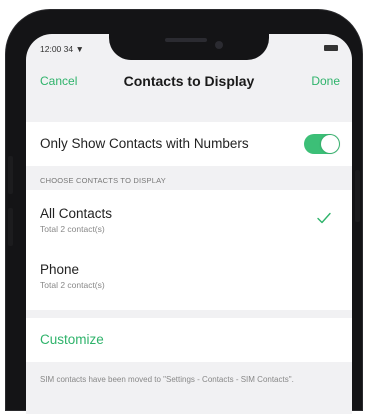 The width and height of the screenshot is (366, 414). I want to click on only-numbers-row: Only Show Contacts with Numbers, so click(189, 144).